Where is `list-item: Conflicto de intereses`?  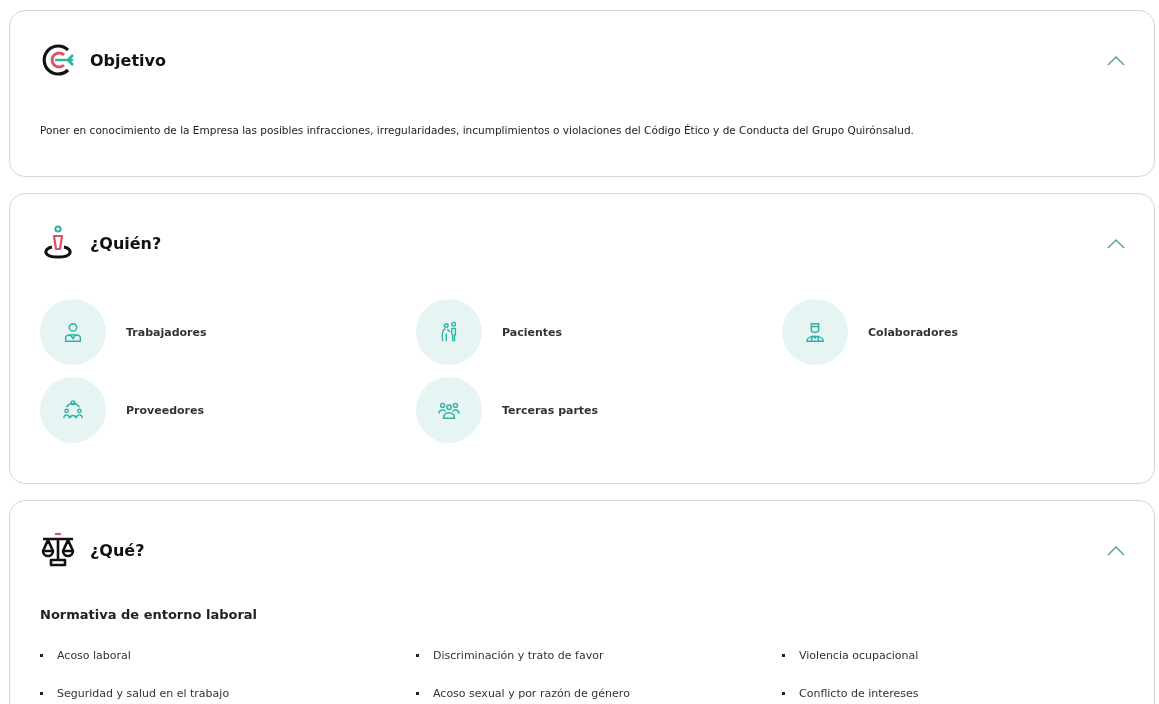
list-item: Conflicto de intereses is located at coordinates (859, 693).